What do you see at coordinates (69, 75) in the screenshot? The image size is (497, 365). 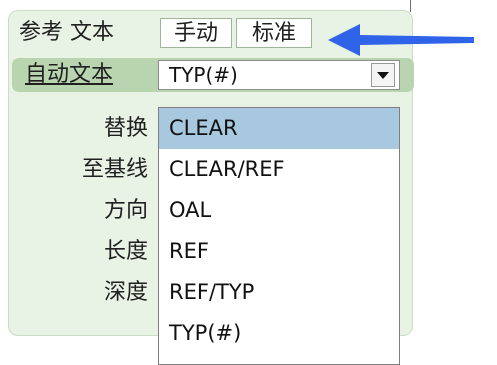 I see `auto-text-label: 自动文本` at bounding box center [69, 75].